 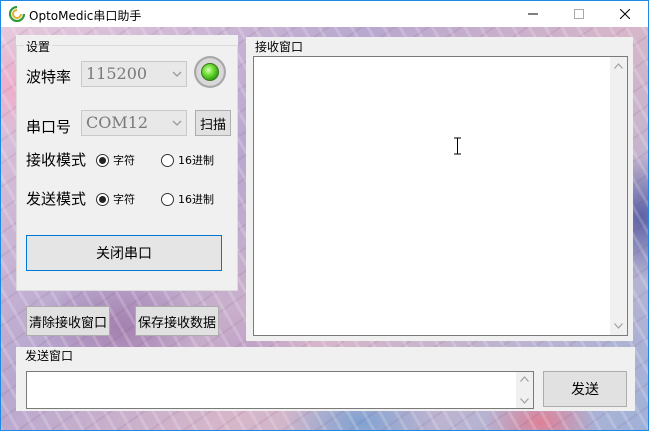 What do you see at coordinates (177, 321) in the screenshot?
I see `save-receive-button: 保存接收数据` at bounding box center [177, 321].